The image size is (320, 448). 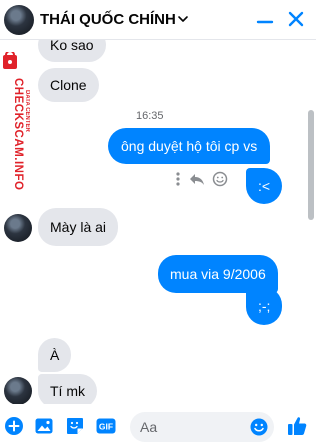 I want to click on message-bubble-incoming: Clone, so click(x=68, y=85).